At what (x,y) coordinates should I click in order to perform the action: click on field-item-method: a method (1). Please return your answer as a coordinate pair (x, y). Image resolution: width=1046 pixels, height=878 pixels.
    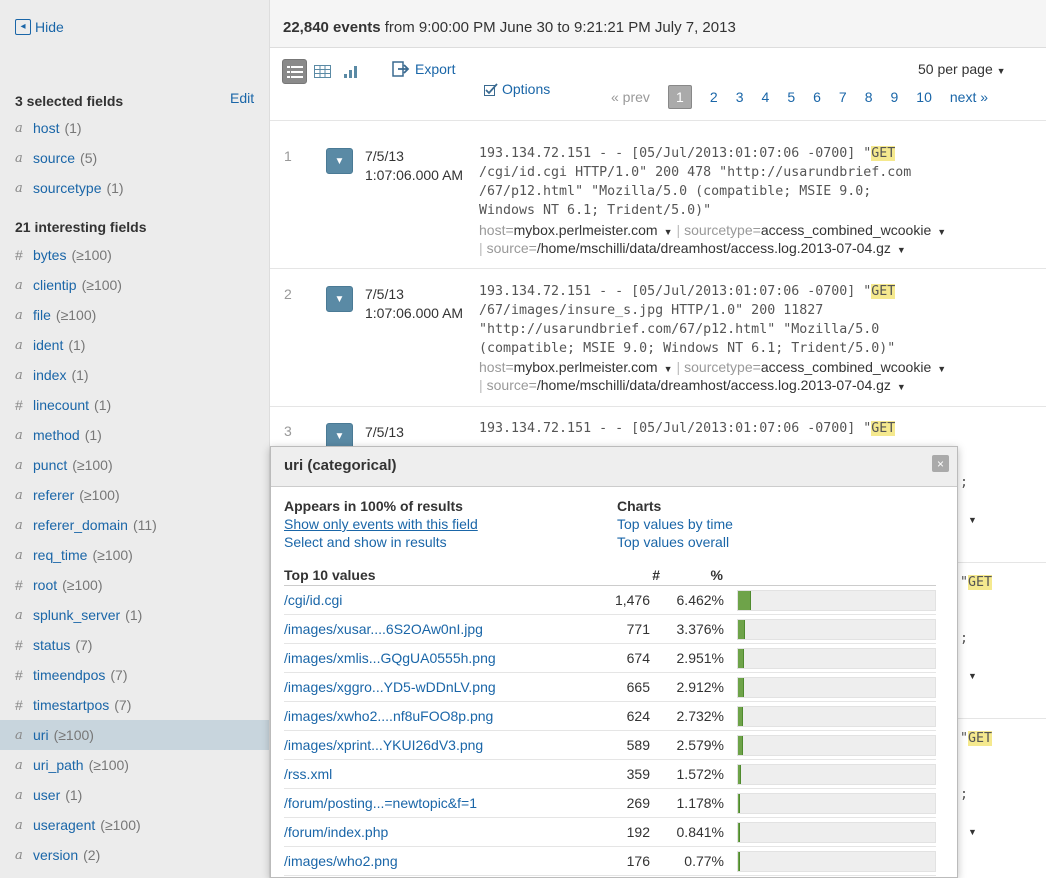
    Looking at the image, I should click on (134, 435).